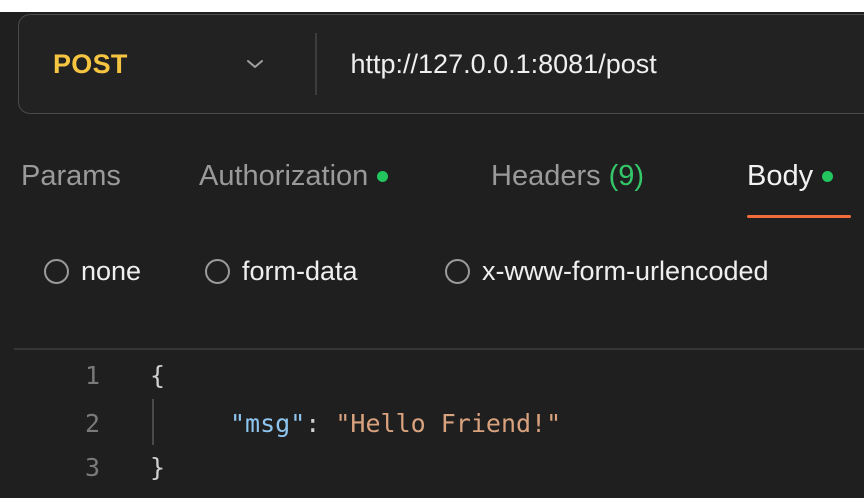  What do you see at coordinates (320, 423) in the screenshot?
I see `json-colon: :` at bounding box center [320, 423].